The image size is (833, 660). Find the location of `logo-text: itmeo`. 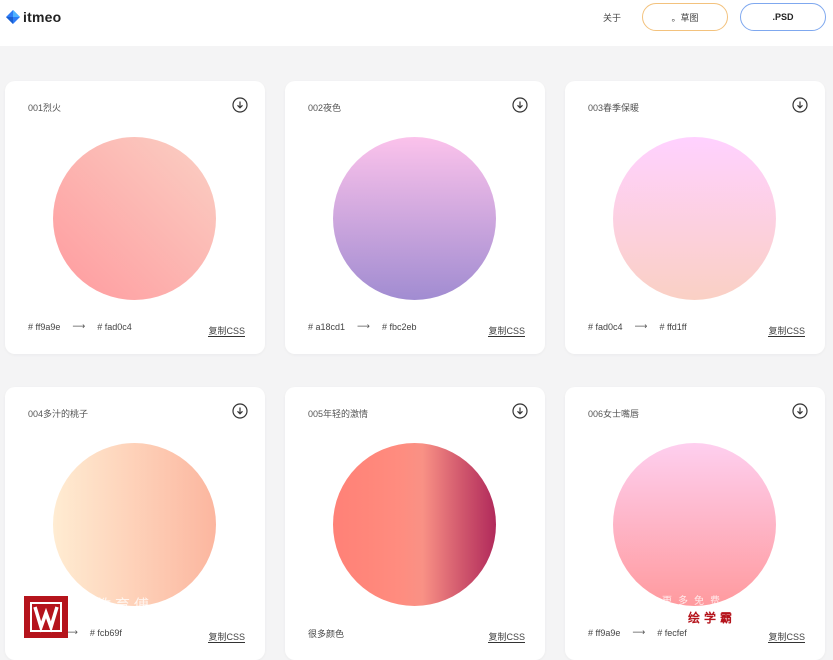

logo-text: itmeo is located at coordinates (42, 17).